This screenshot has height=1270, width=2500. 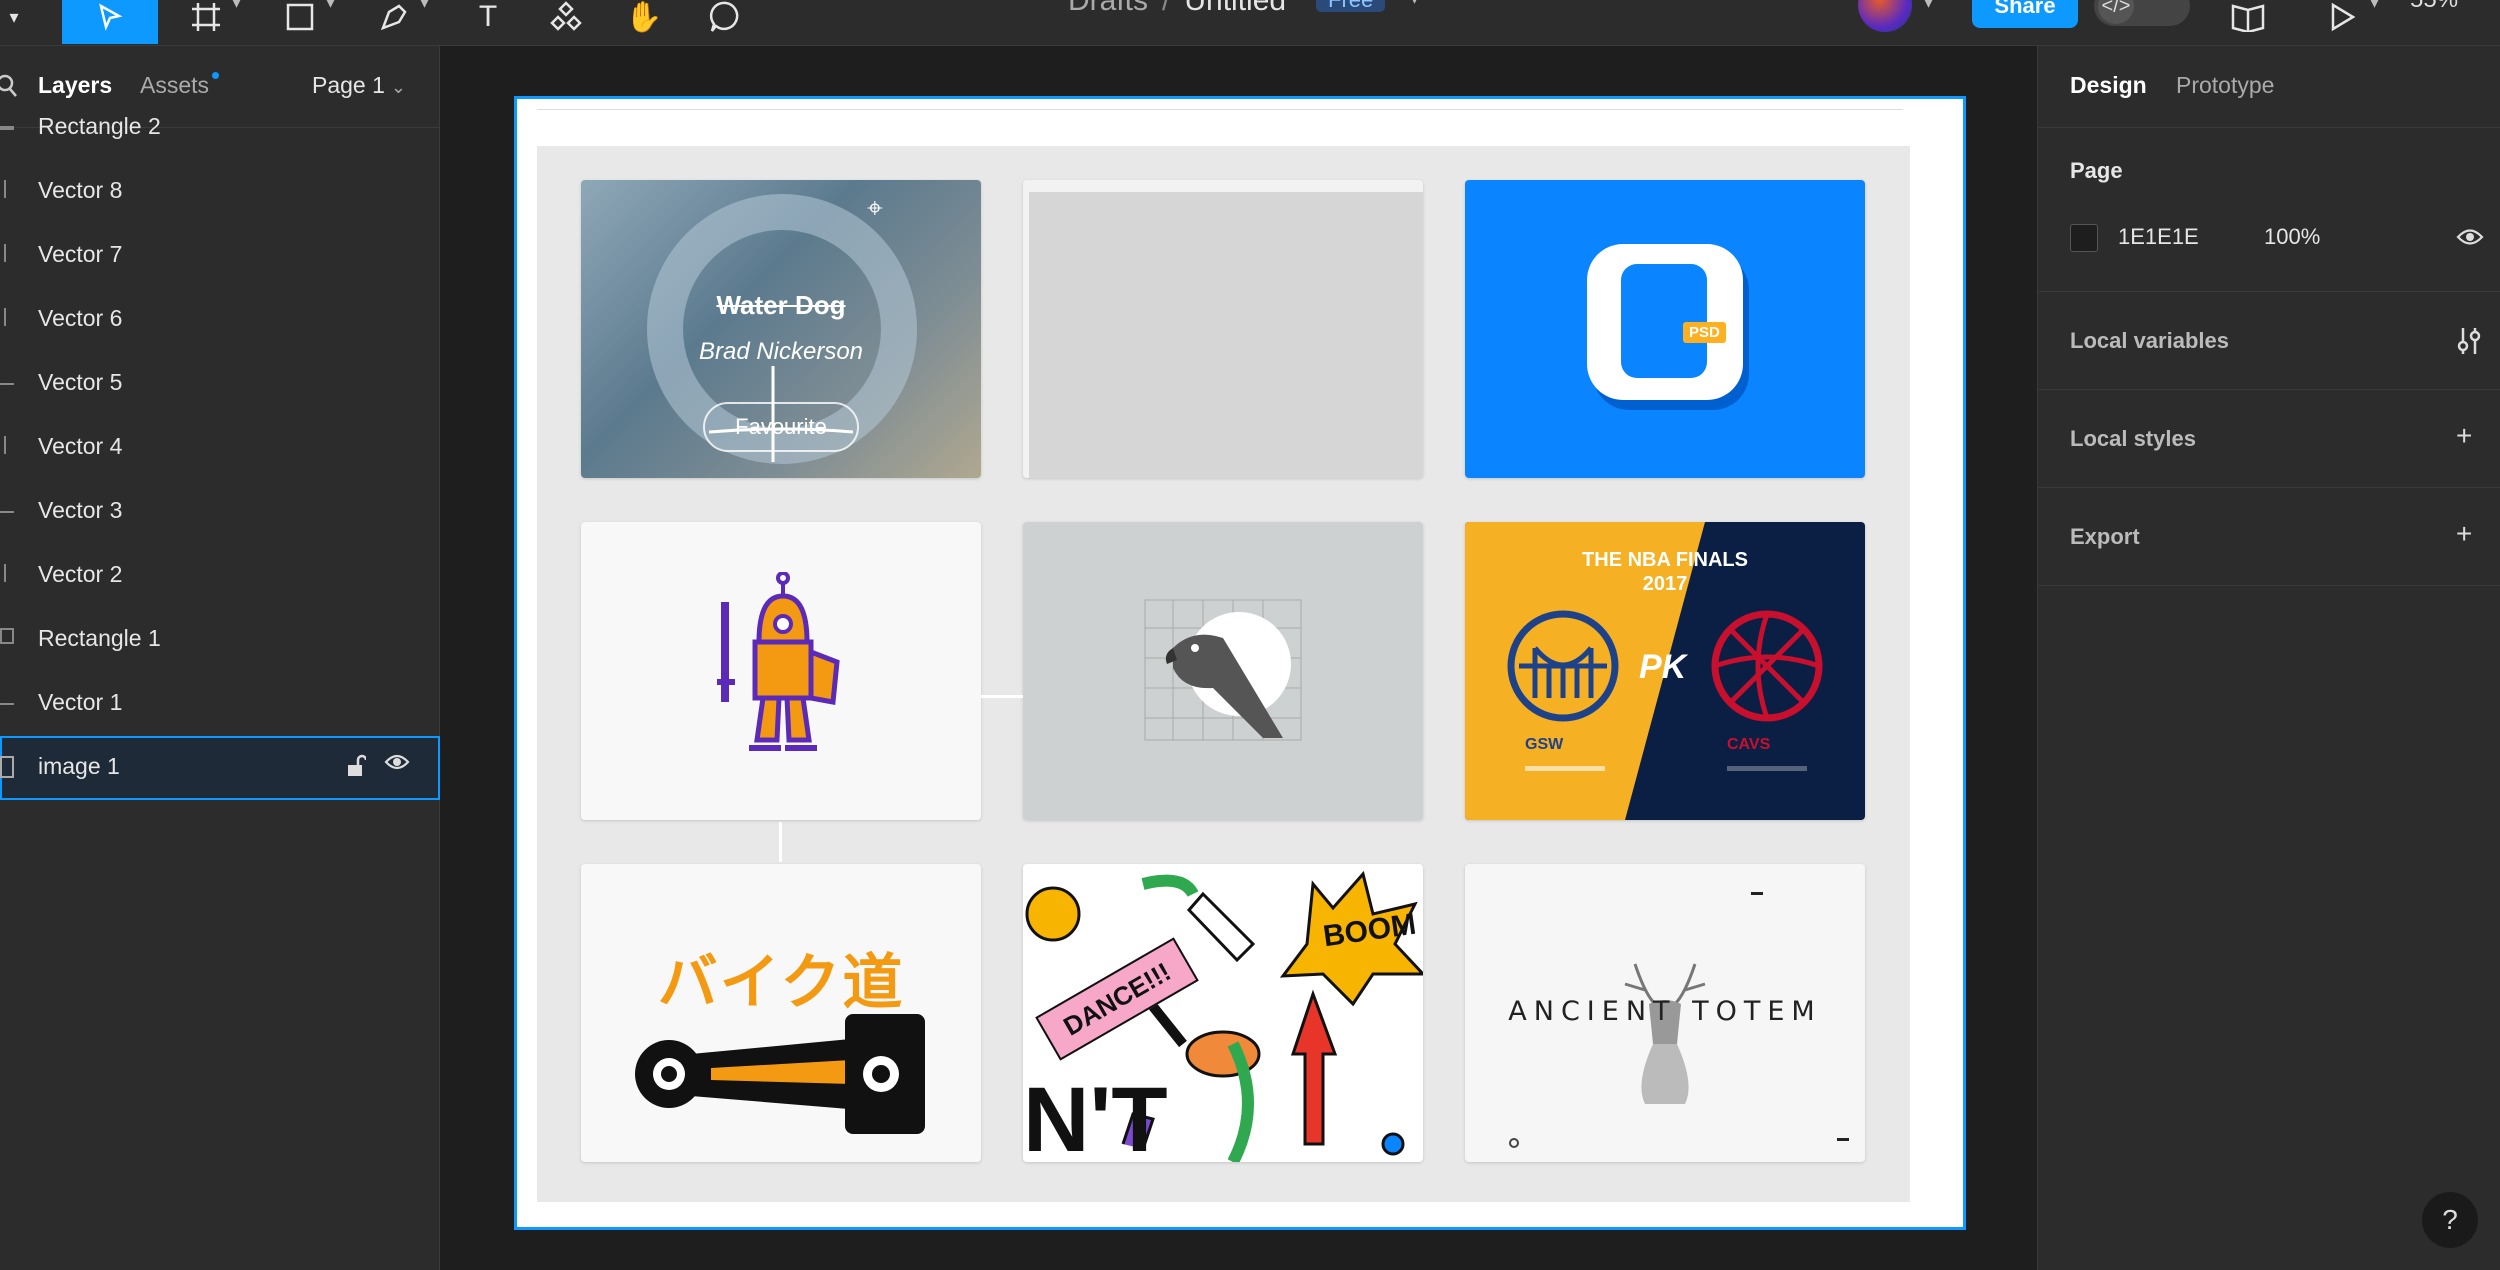 I want to click on totem-title: ANCIENT TOTEM, so click(x=1665, y=1011).